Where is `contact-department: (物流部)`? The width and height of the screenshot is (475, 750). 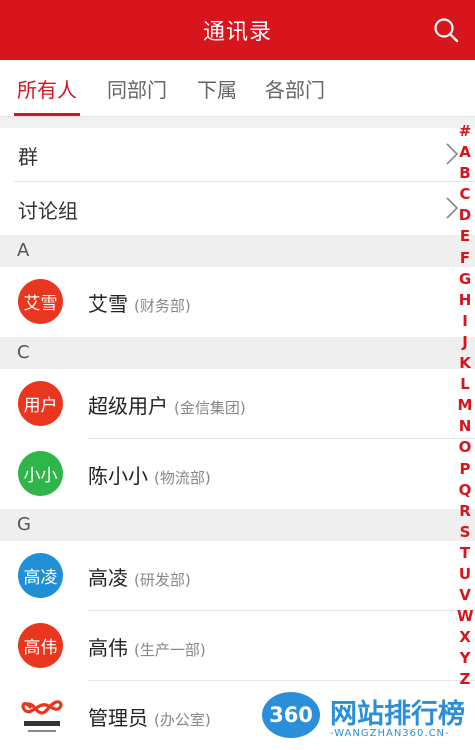 contact-department: (物流部) is located at coordinates (182, 478).